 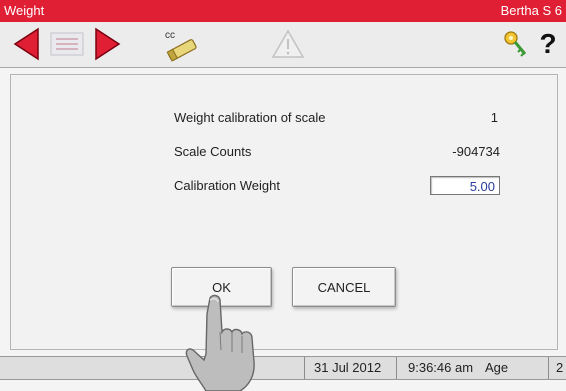 I want to click on status-date: 31 Jul 2012, so click(x=348, y=367).